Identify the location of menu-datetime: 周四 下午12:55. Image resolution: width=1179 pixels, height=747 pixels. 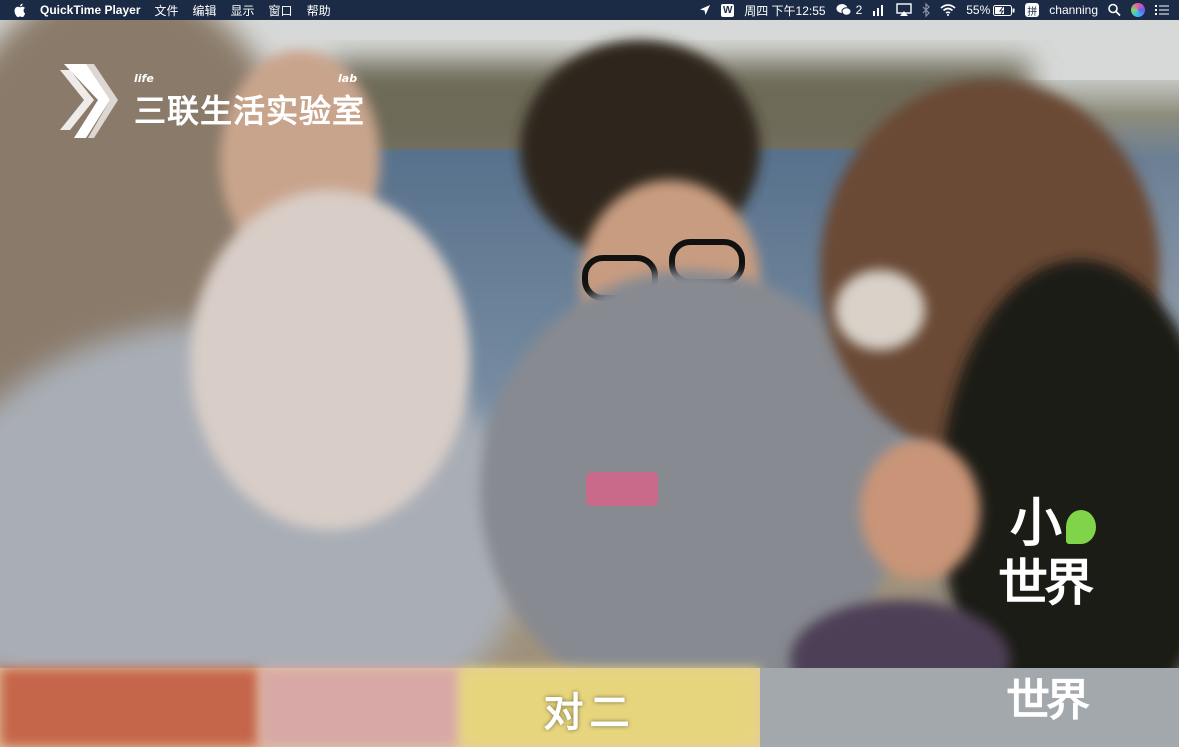
(784, 10).